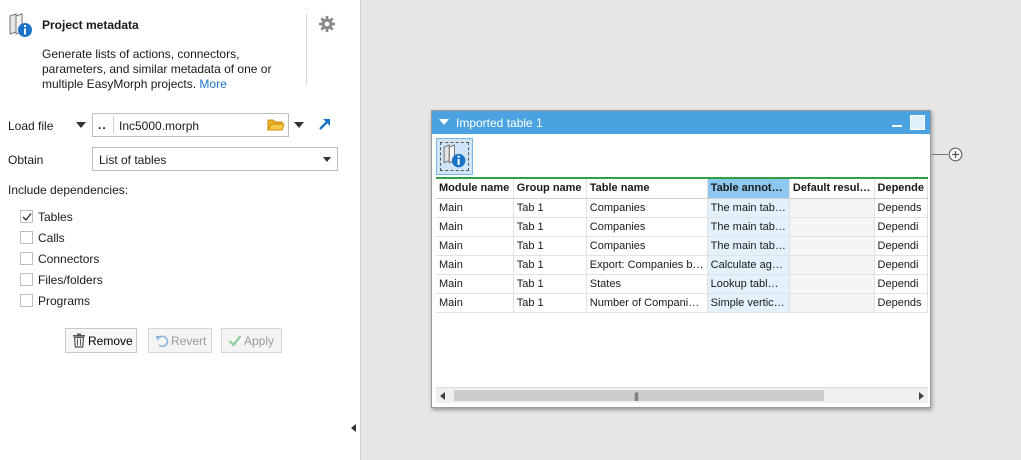 Image resolution: width=1021 pixels, height=460 pixels. What do you see at coordinates (299, 125) in the screenshot?
I see `load-file-options-dropdown-icon` at bounding box center [299, 125].